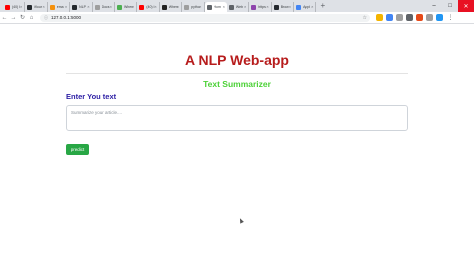 This screenshot has height=259, width=474. What do you see at coordinates (13, 18) in the screenshot?
I see `forward-icon: →` at bounding box center [13, 18].